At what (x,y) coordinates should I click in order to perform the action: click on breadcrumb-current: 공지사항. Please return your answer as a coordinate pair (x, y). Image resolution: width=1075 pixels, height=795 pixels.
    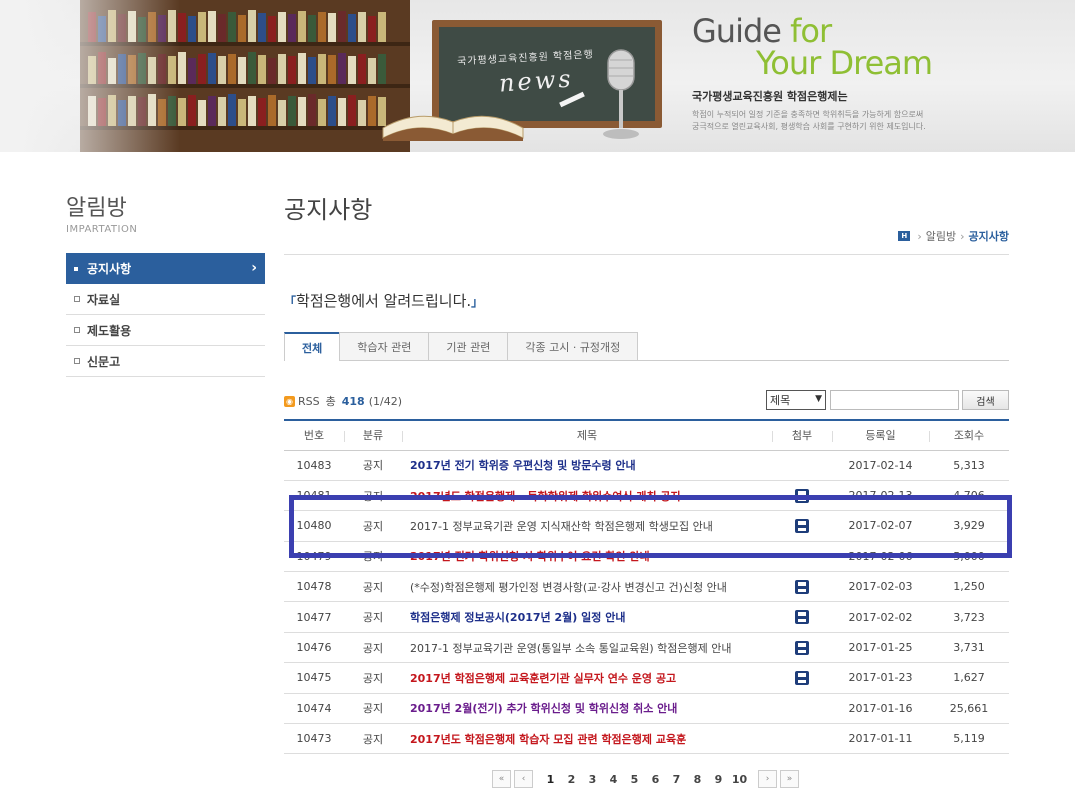
    Looking at the image, I should click on (988, 236).